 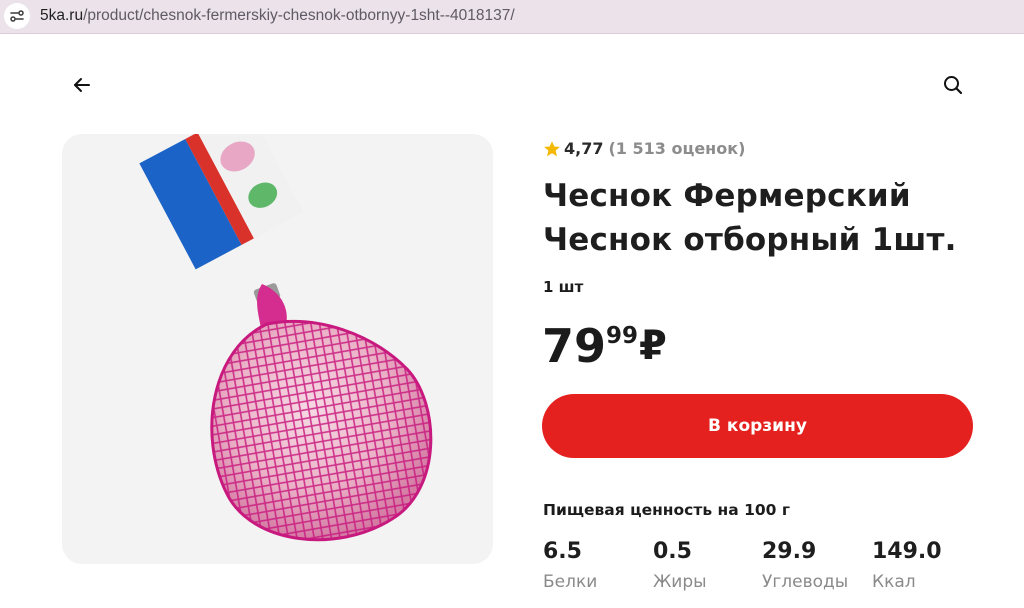 What do you see at coordinates (653, 346) in the screenshot?
I see `price-currency: ₽` at bounding box center [653, 346].